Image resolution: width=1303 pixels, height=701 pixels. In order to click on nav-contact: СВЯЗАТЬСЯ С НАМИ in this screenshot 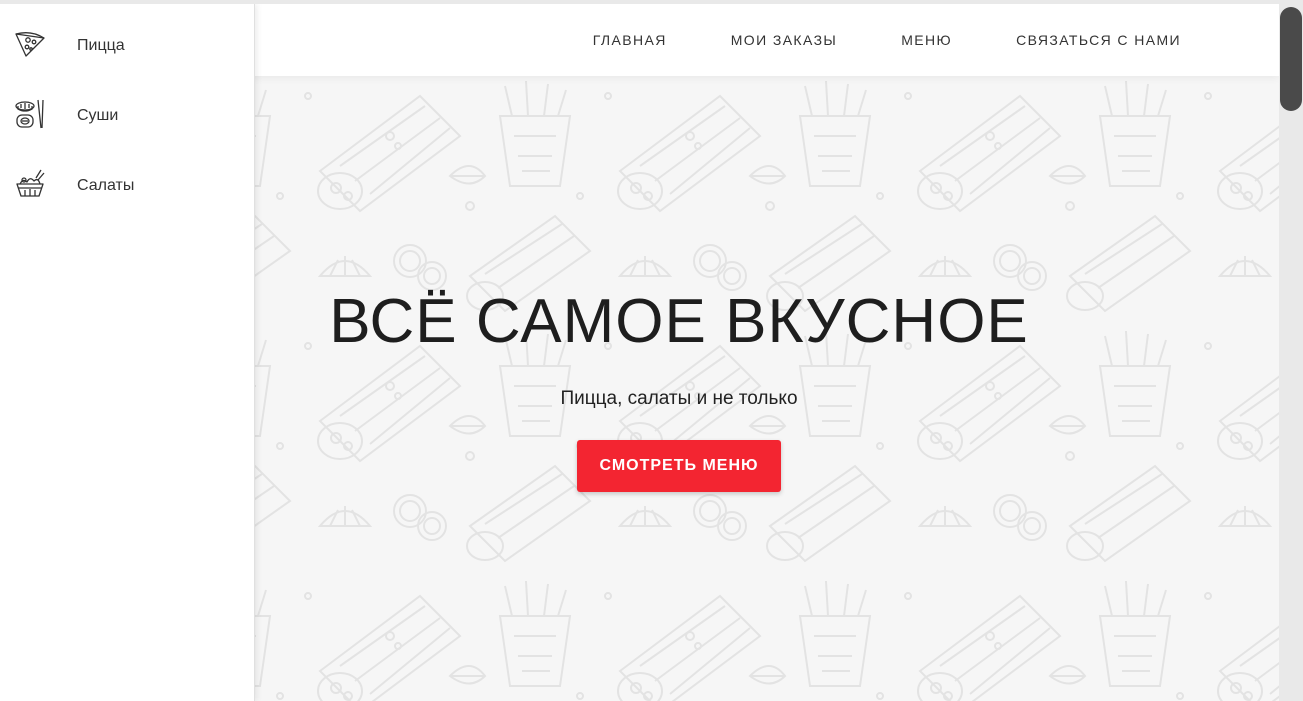, I will do `click(1098, 40)`.